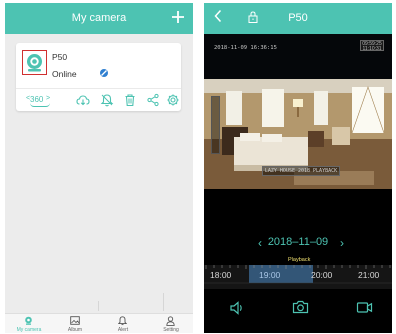 This screenshot has width=396, height=334. Describe the element at coordinates (28, 320) in the screenshot. I see `camera-icon` at that location.